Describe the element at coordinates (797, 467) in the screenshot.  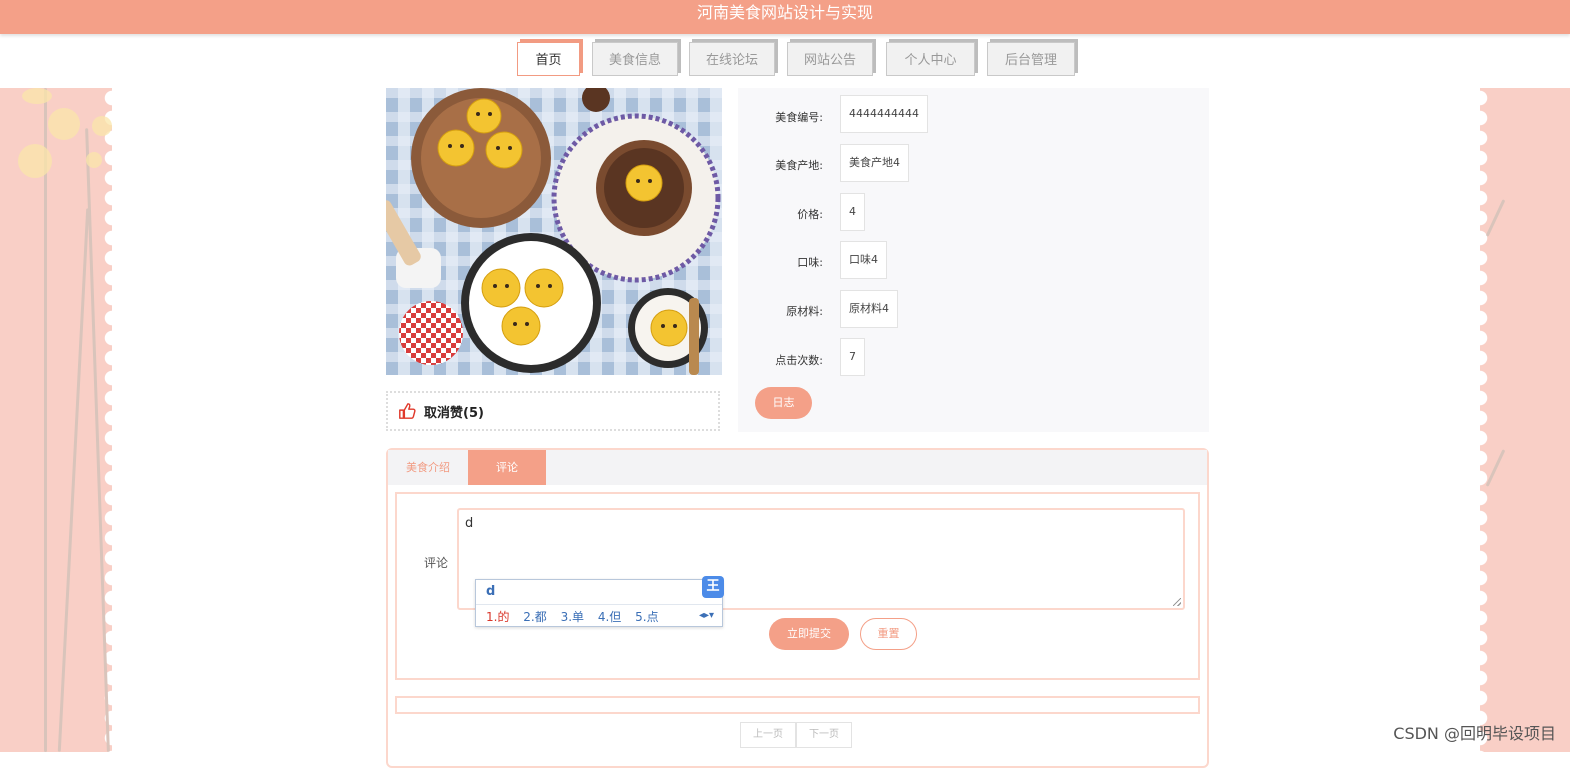
I see `tabs-header: 美食介绍 评论` at that location.